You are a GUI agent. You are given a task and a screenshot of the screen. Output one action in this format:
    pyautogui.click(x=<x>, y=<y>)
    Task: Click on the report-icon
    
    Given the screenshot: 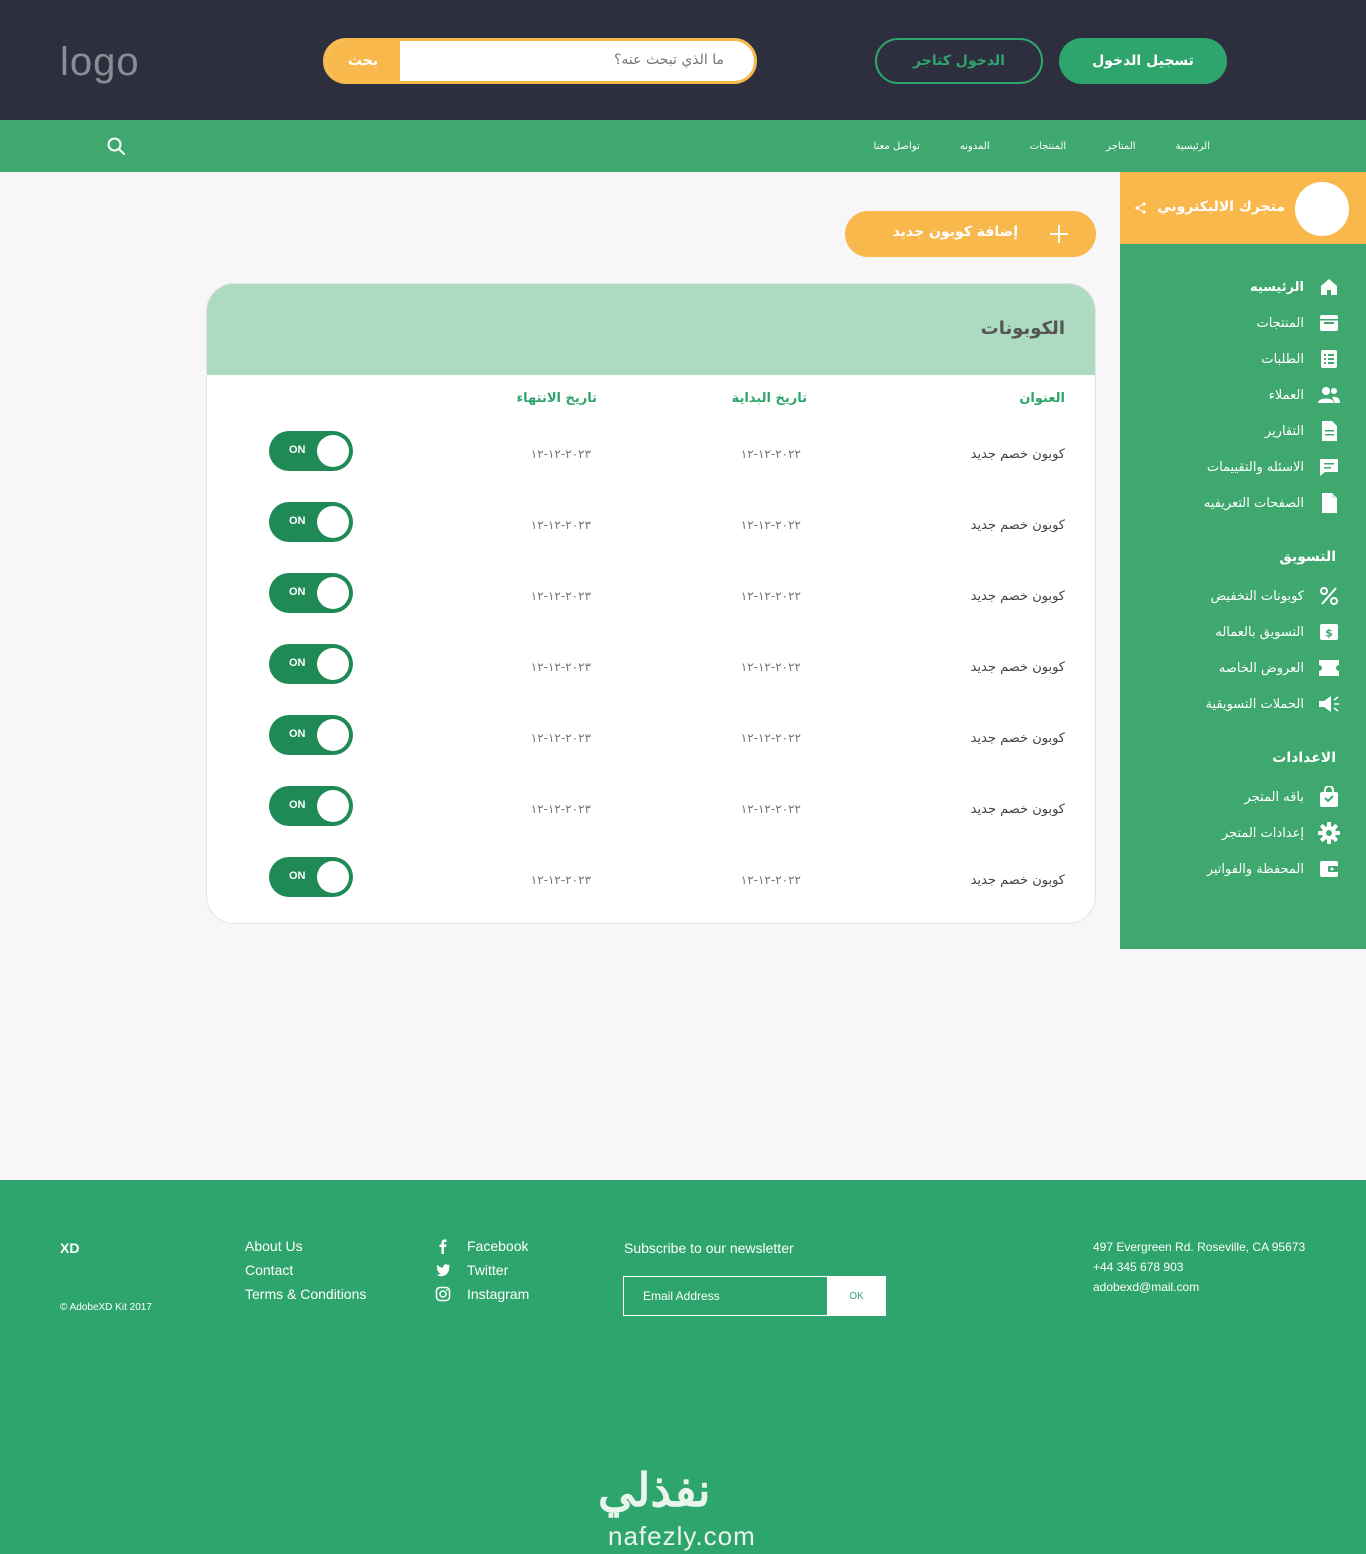 What is the action you would take?
    pyautogui.click(x=1329, y=431)
    